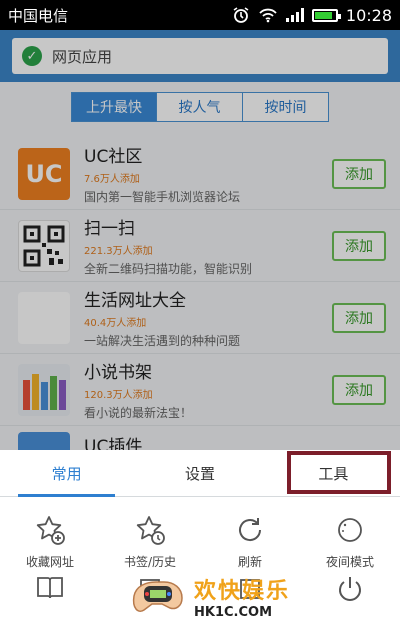  Describe the element at coordinates (114, 107) in the screenshot. I see `tab-fastest-rising: 上升最快` at that location.